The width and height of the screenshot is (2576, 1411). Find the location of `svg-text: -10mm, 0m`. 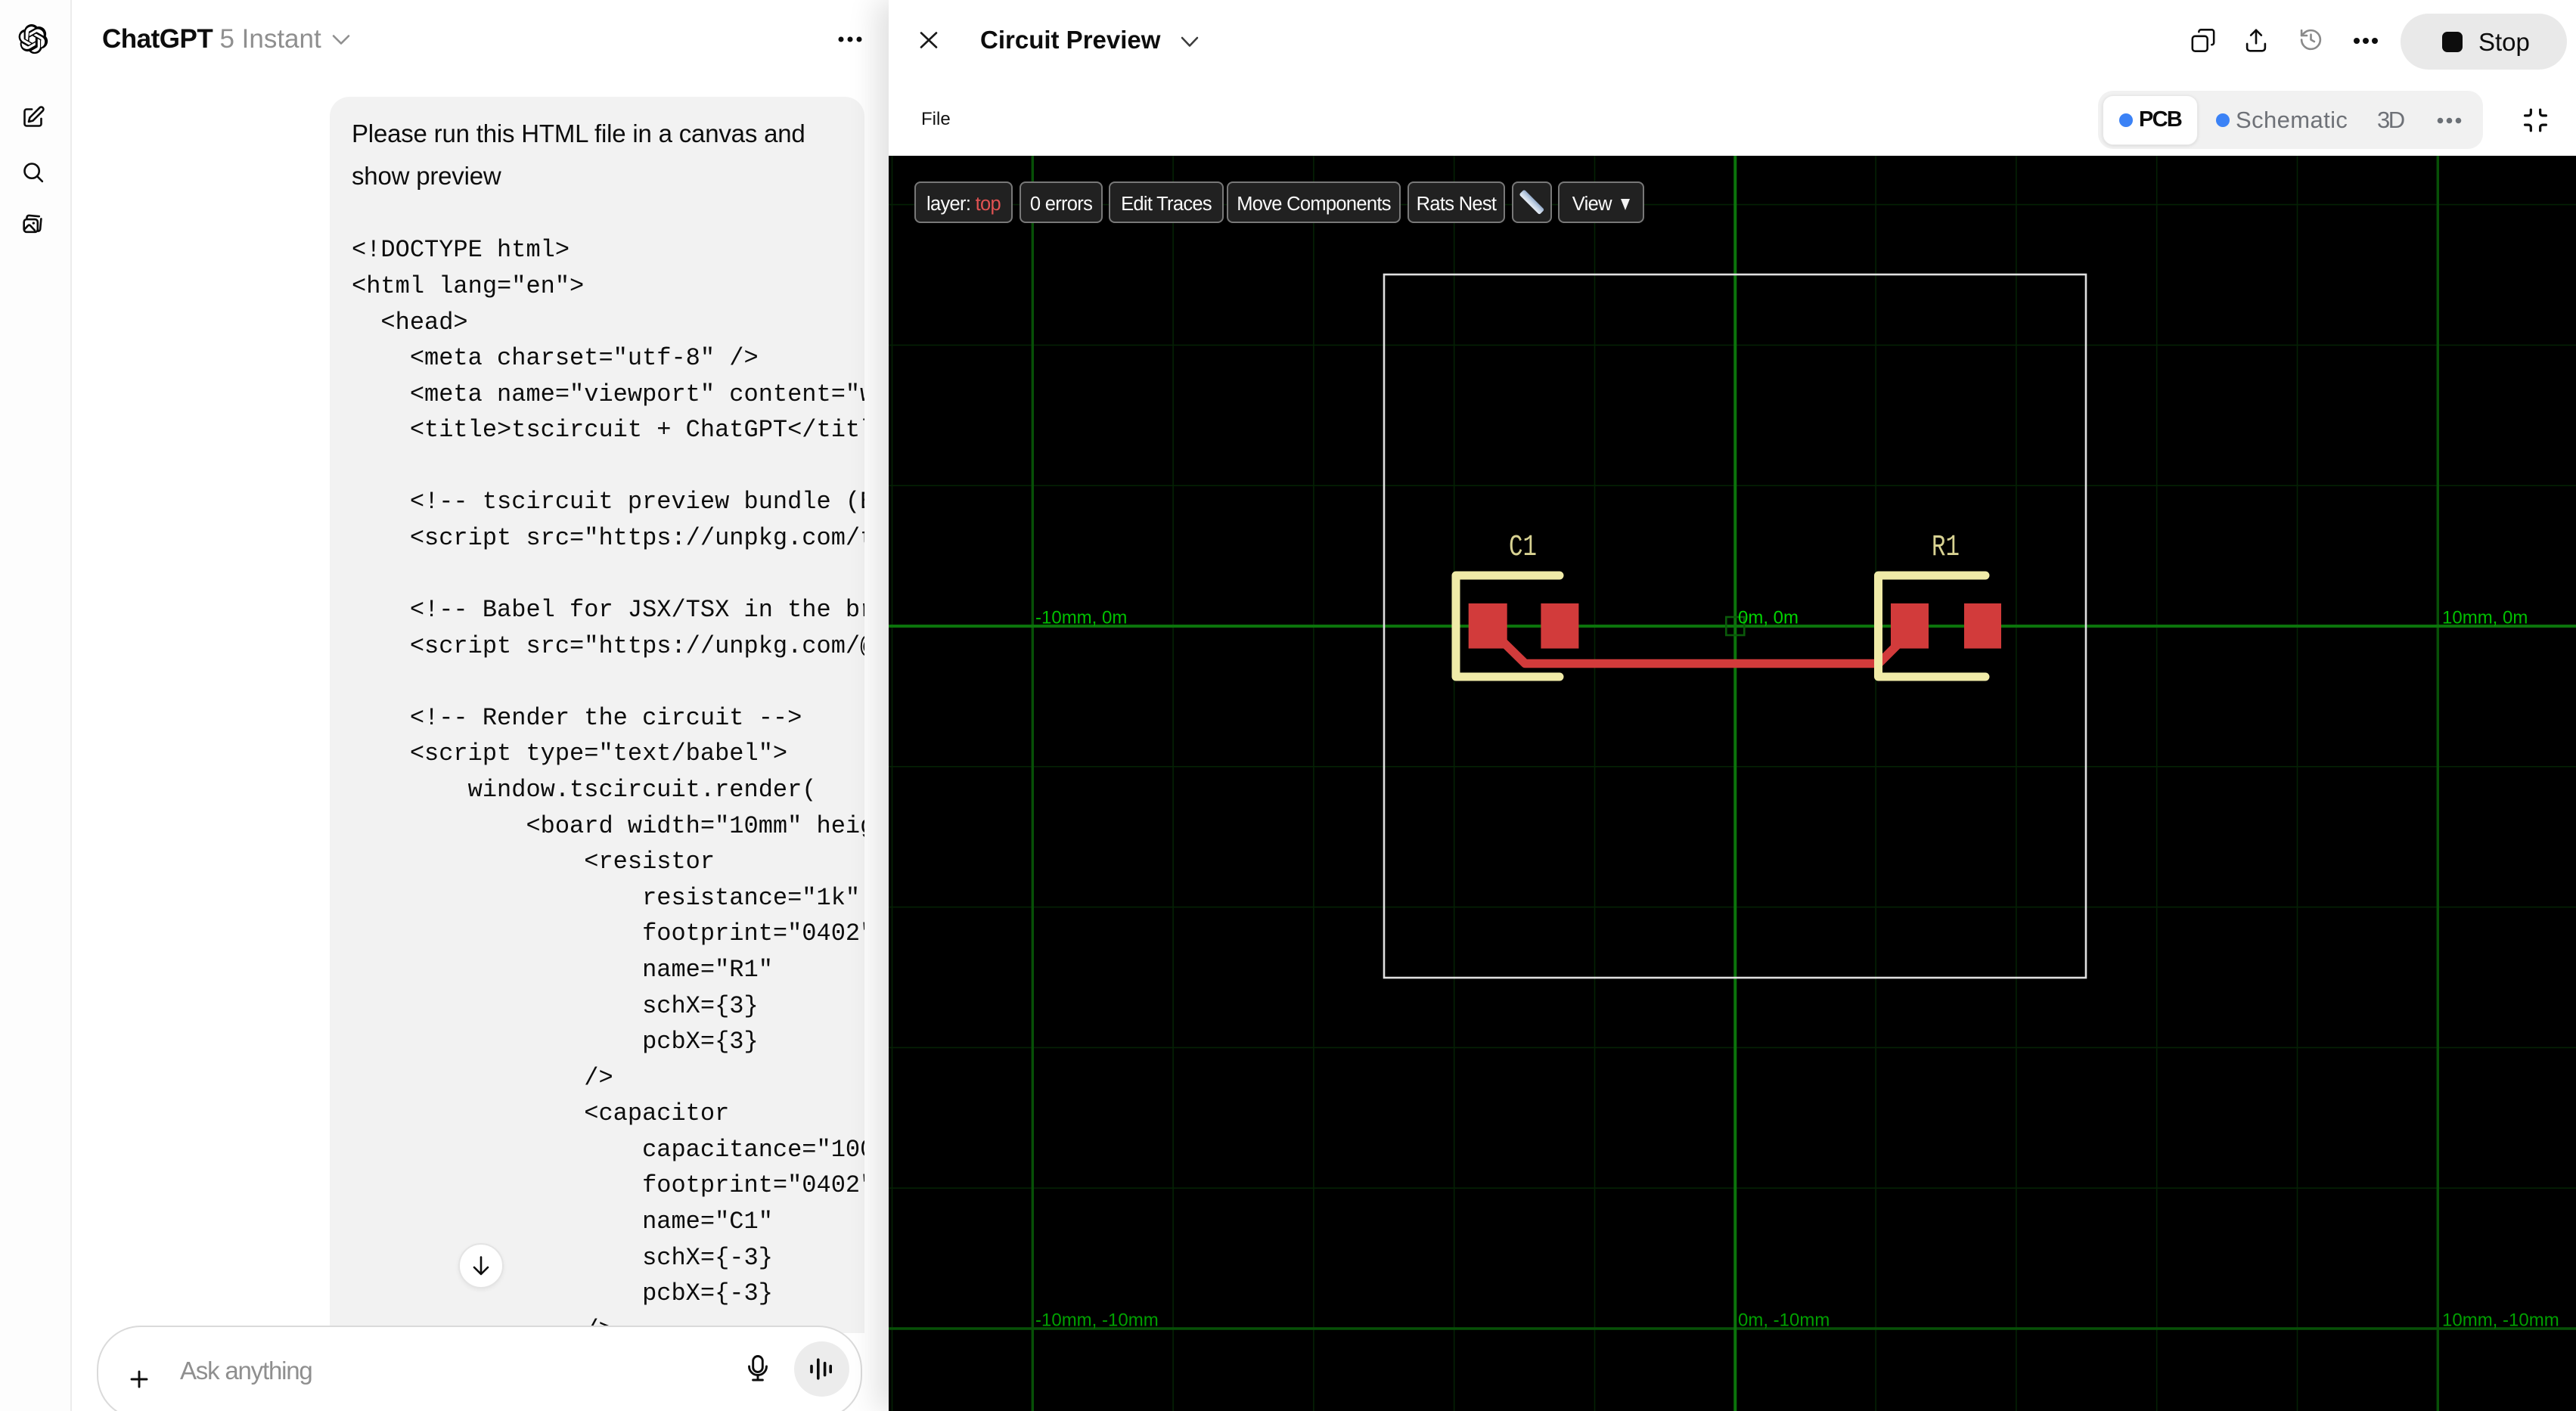

svg-text: -10mm, 0m is located at coordinates (1081, 618).